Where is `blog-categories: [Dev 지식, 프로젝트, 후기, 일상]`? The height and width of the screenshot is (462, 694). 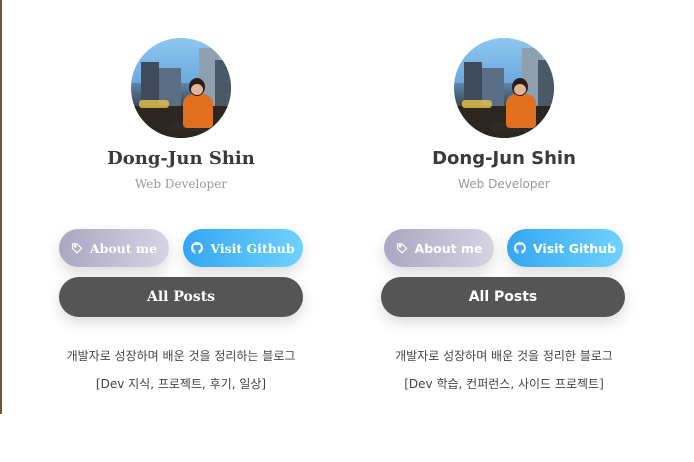
blog-categories: [Dev 지식, 프로젝트, 후기, 일상] is located at coordinates (181, 384).